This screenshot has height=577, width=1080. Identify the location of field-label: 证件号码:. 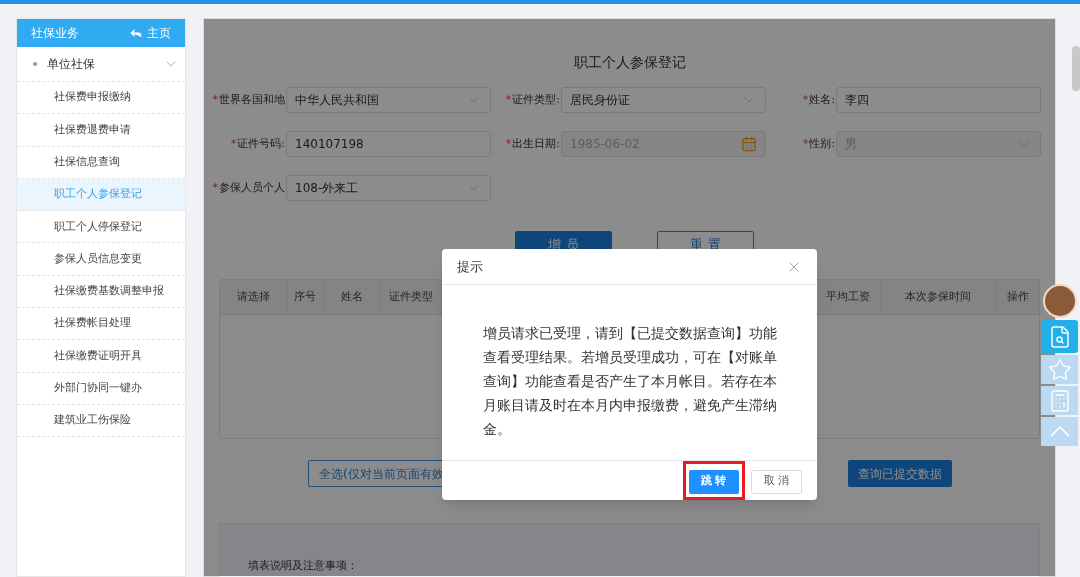
(261, 143).